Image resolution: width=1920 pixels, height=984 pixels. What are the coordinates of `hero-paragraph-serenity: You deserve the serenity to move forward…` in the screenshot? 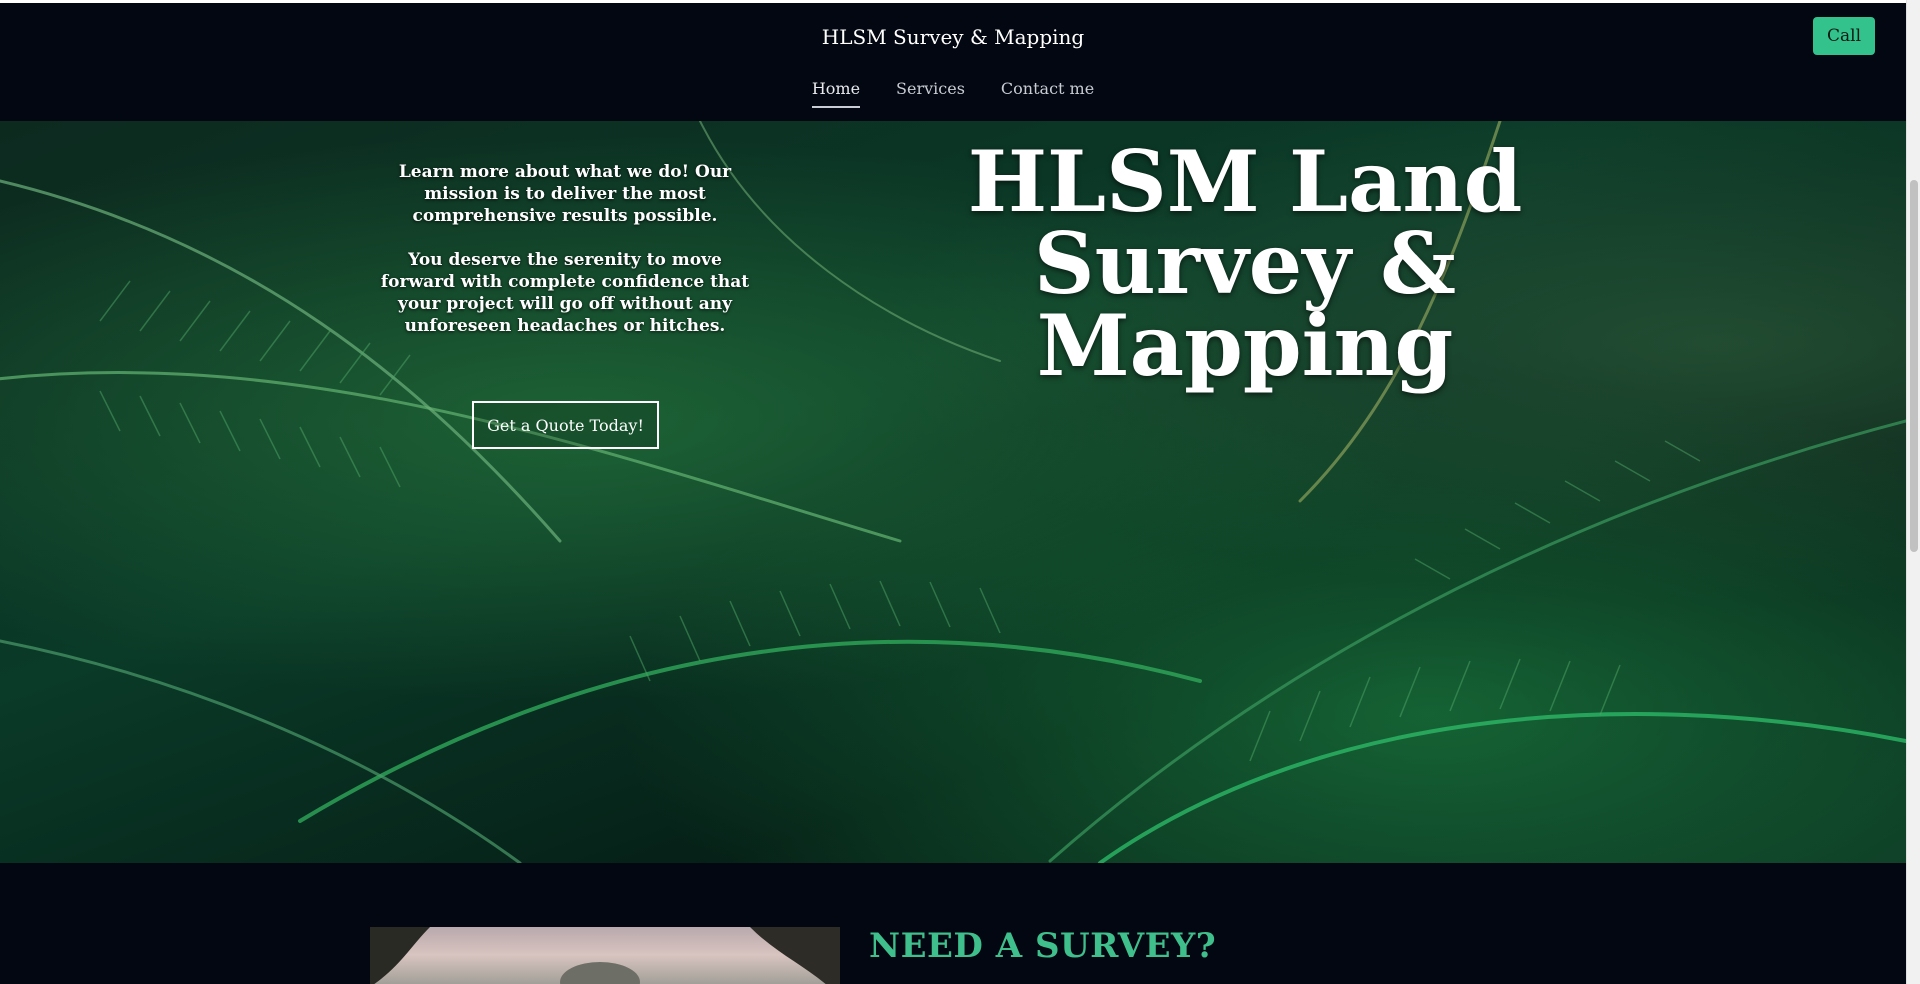 It's located at (565, 293).